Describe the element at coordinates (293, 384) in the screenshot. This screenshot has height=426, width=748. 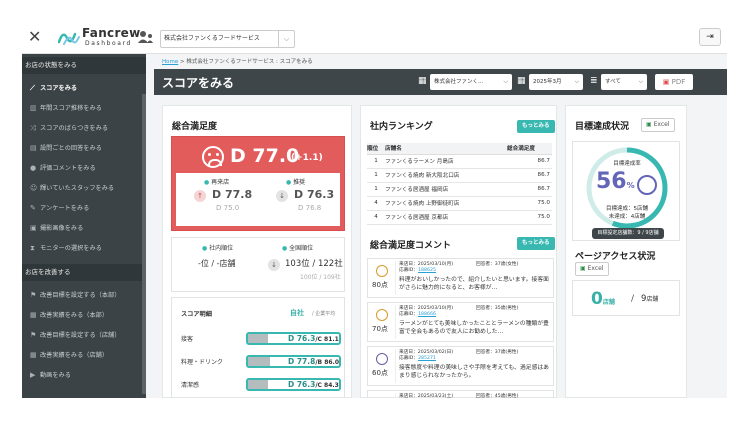
I see `score-bar: D 76.3/C 84.3` at that location.